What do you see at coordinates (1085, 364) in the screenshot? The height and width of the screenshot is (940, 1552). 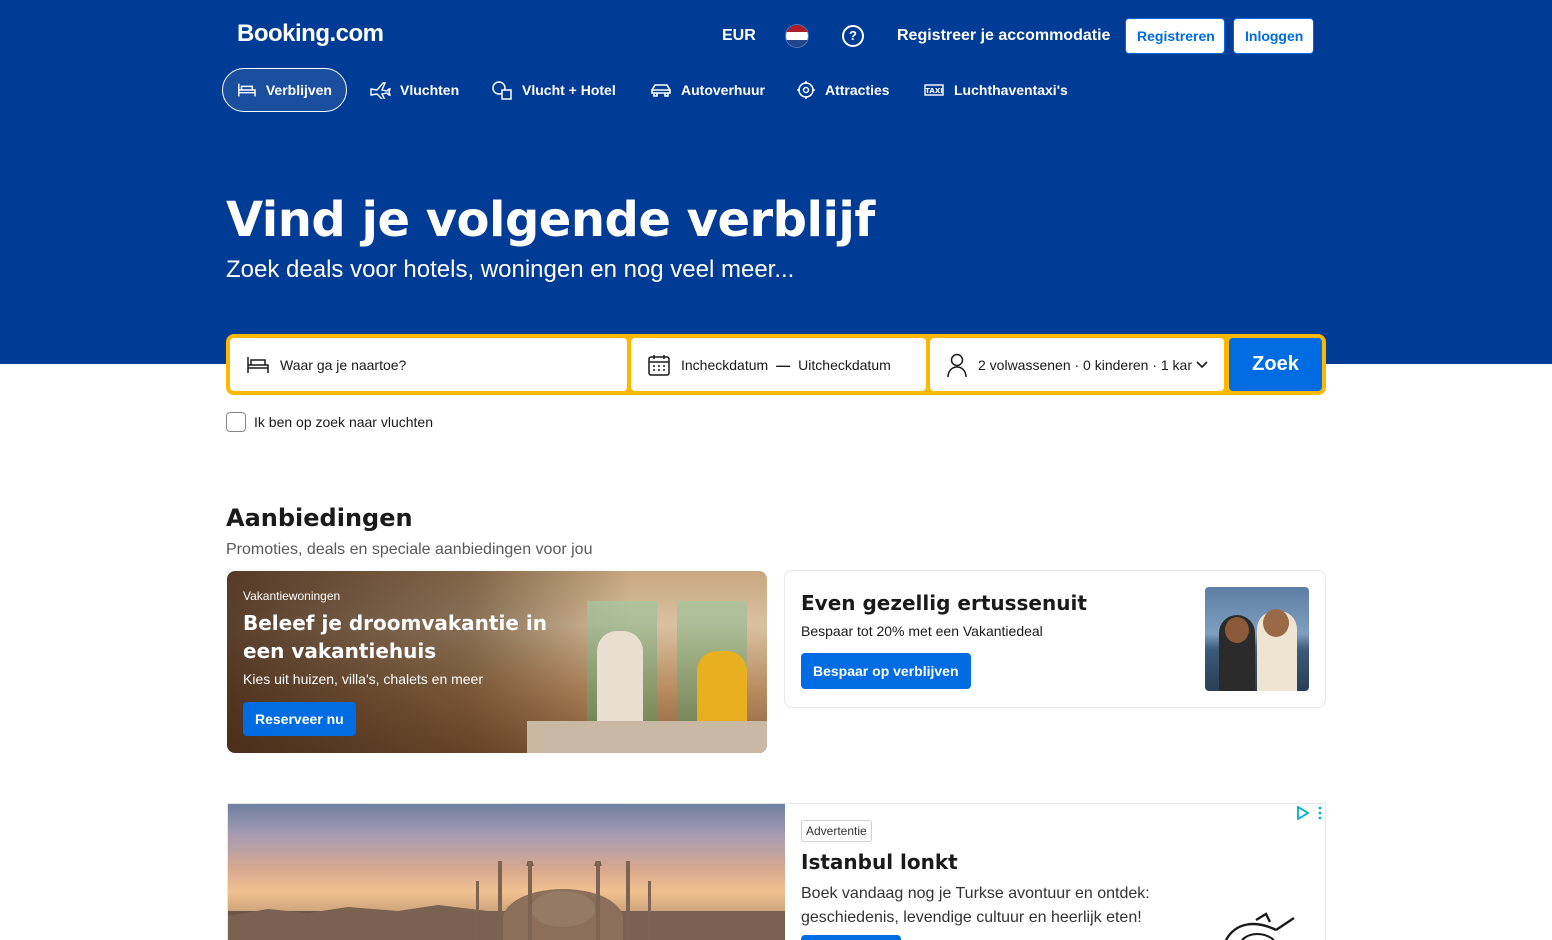 I see `occupancy-text: 2 volwassenen · 0 kinderen · 1 kamer` at bounding box center [1085, 364].